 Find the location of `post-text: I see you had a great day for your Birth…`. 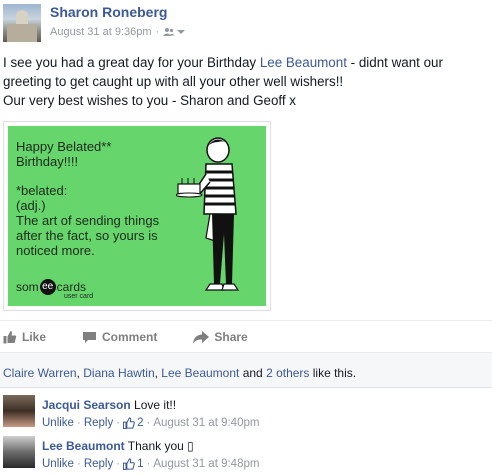

post-text: I see you had a great day for your Birth… is located at coordinates (246, 81).